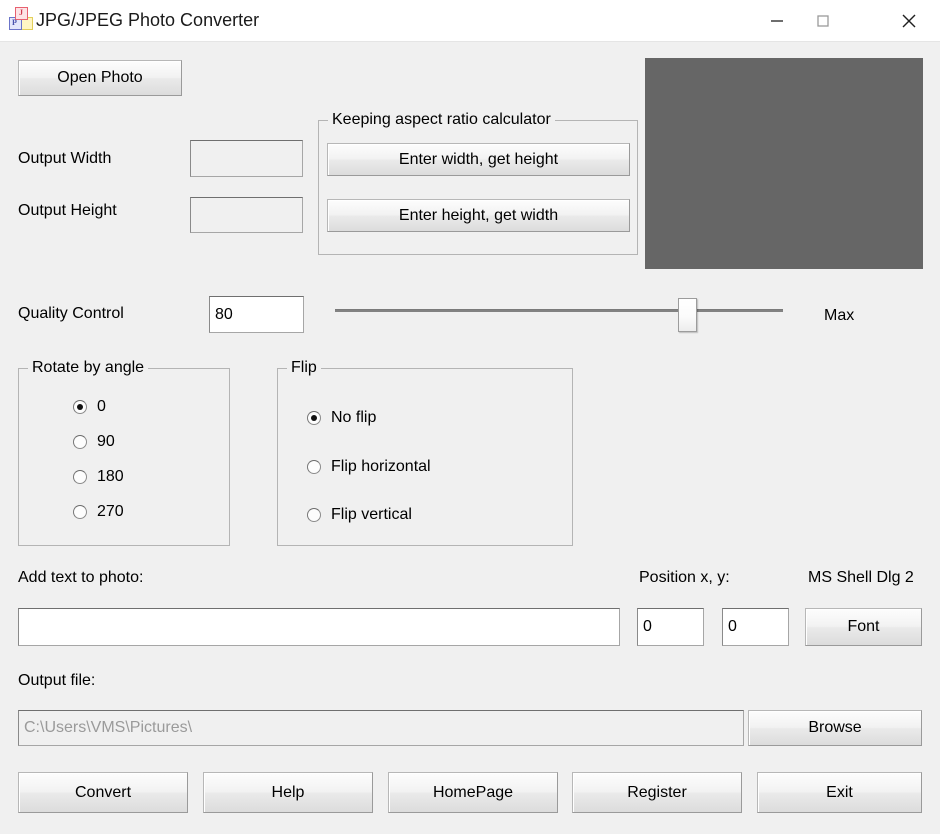  I want to click on add-text-label: Add text to photo:, so click(81, 577).